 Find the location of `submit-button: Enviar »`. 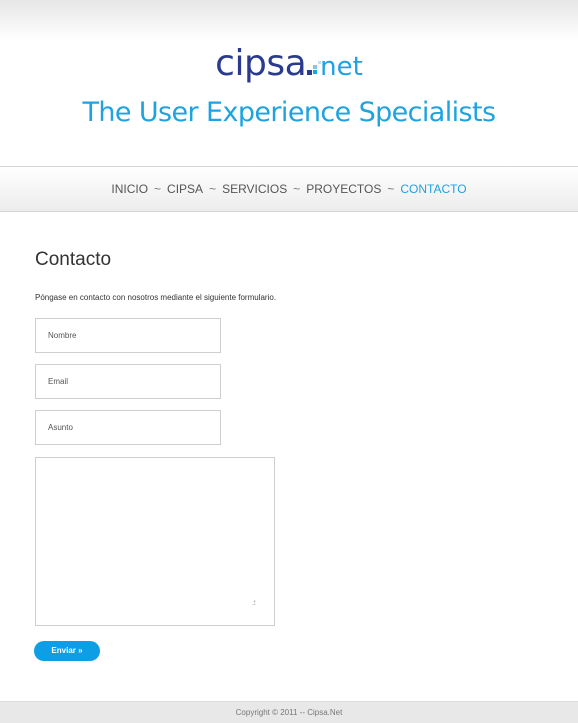

submit-button: Enviar » is located at coordinates (67, 651).